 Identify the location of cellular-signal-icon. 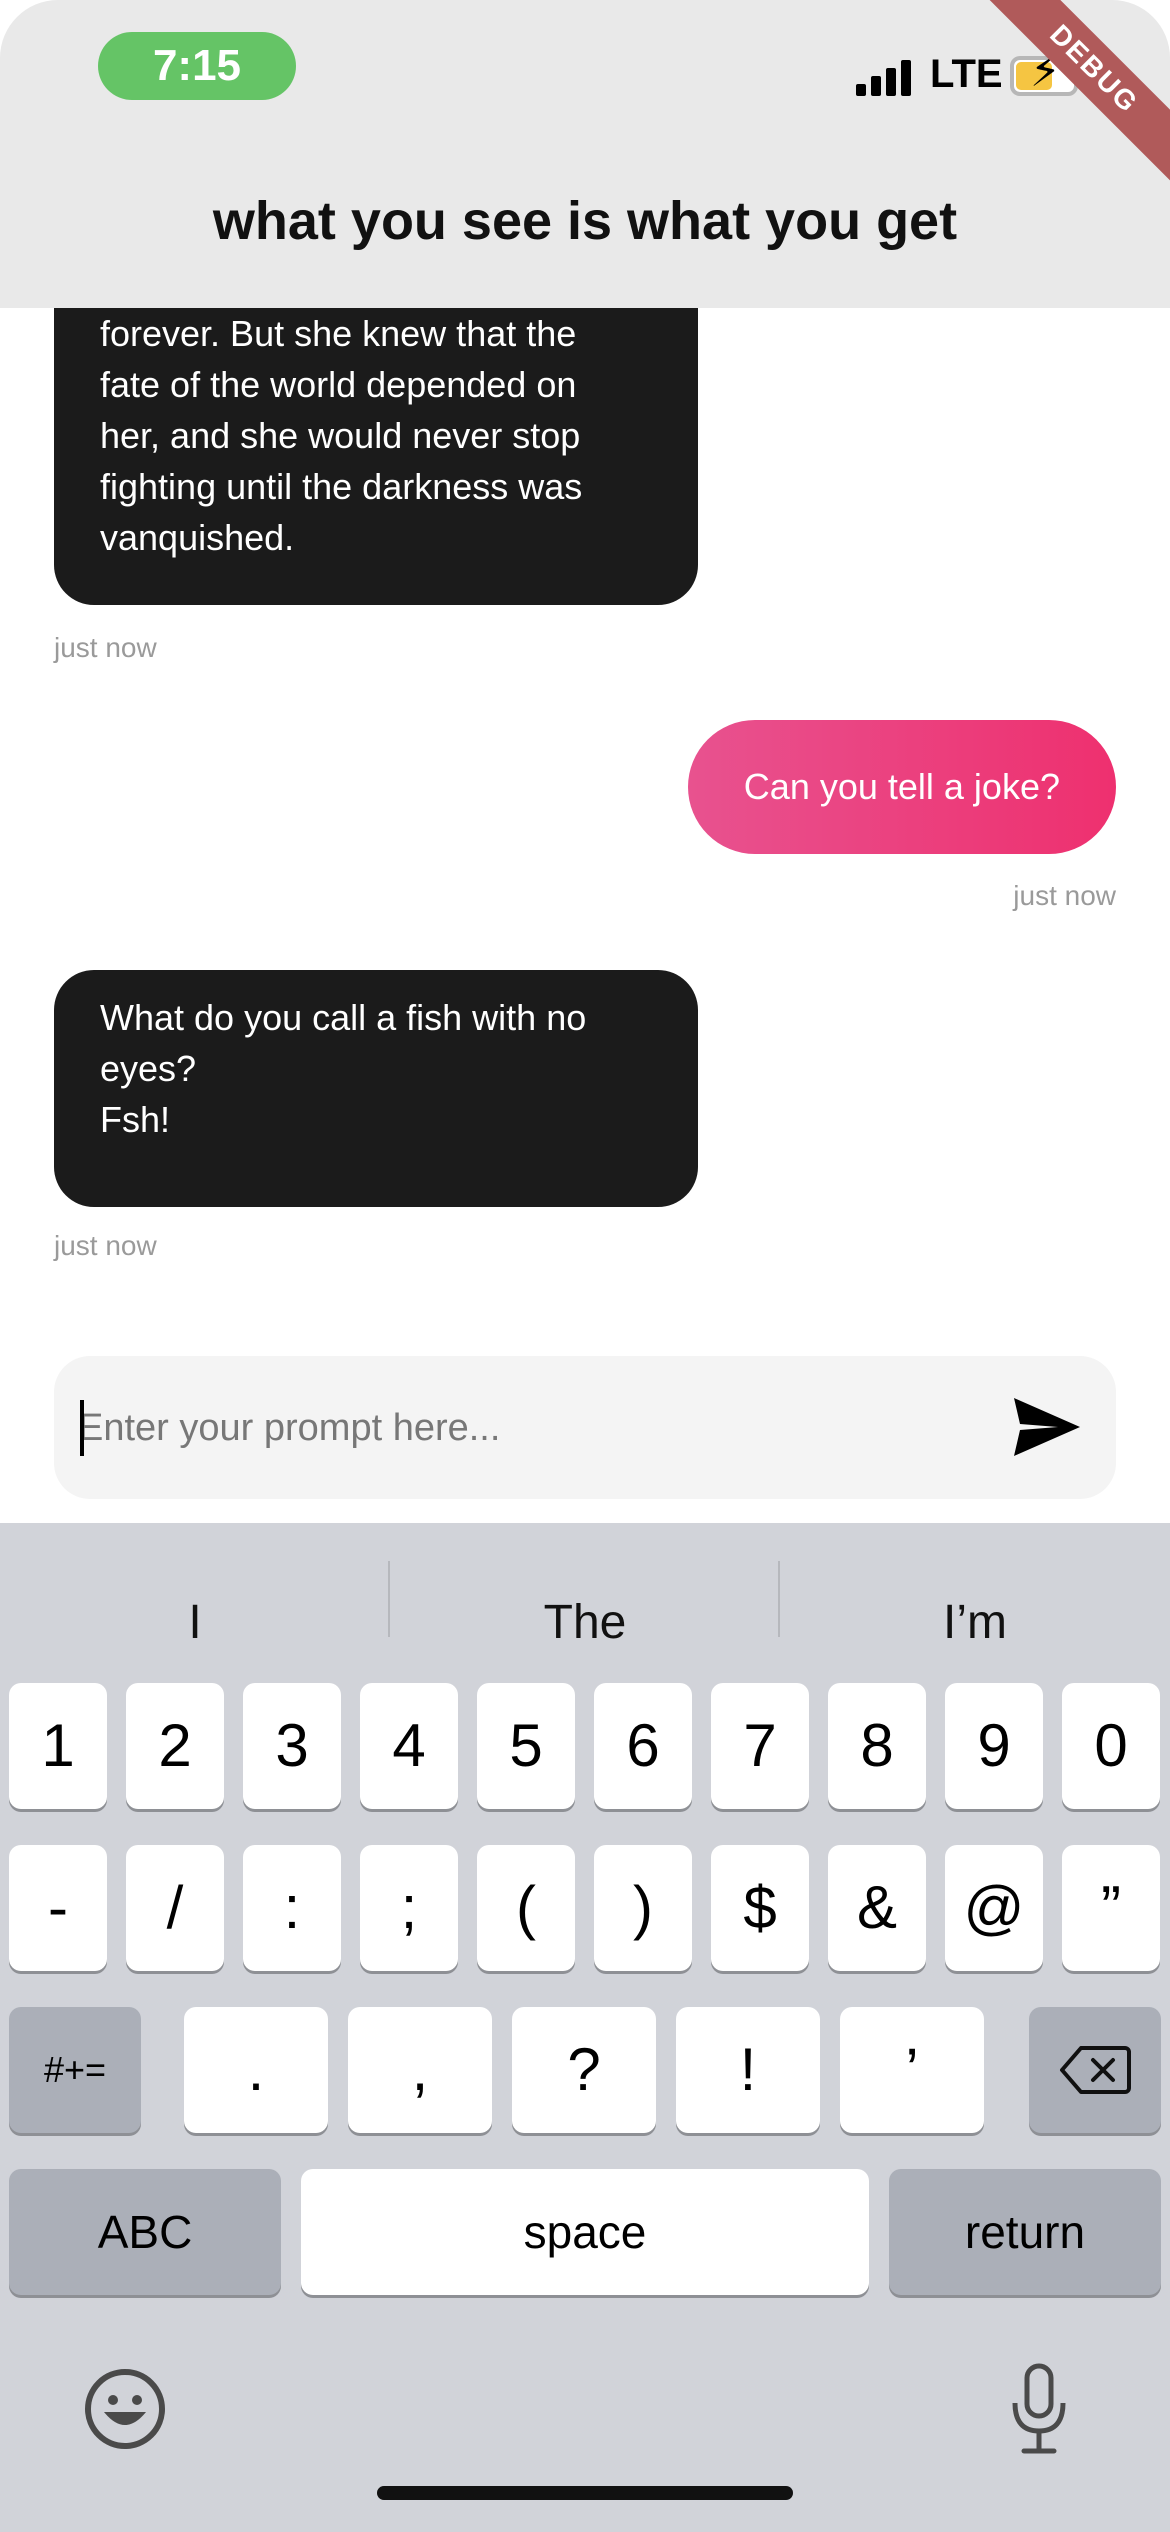
(886, 78).